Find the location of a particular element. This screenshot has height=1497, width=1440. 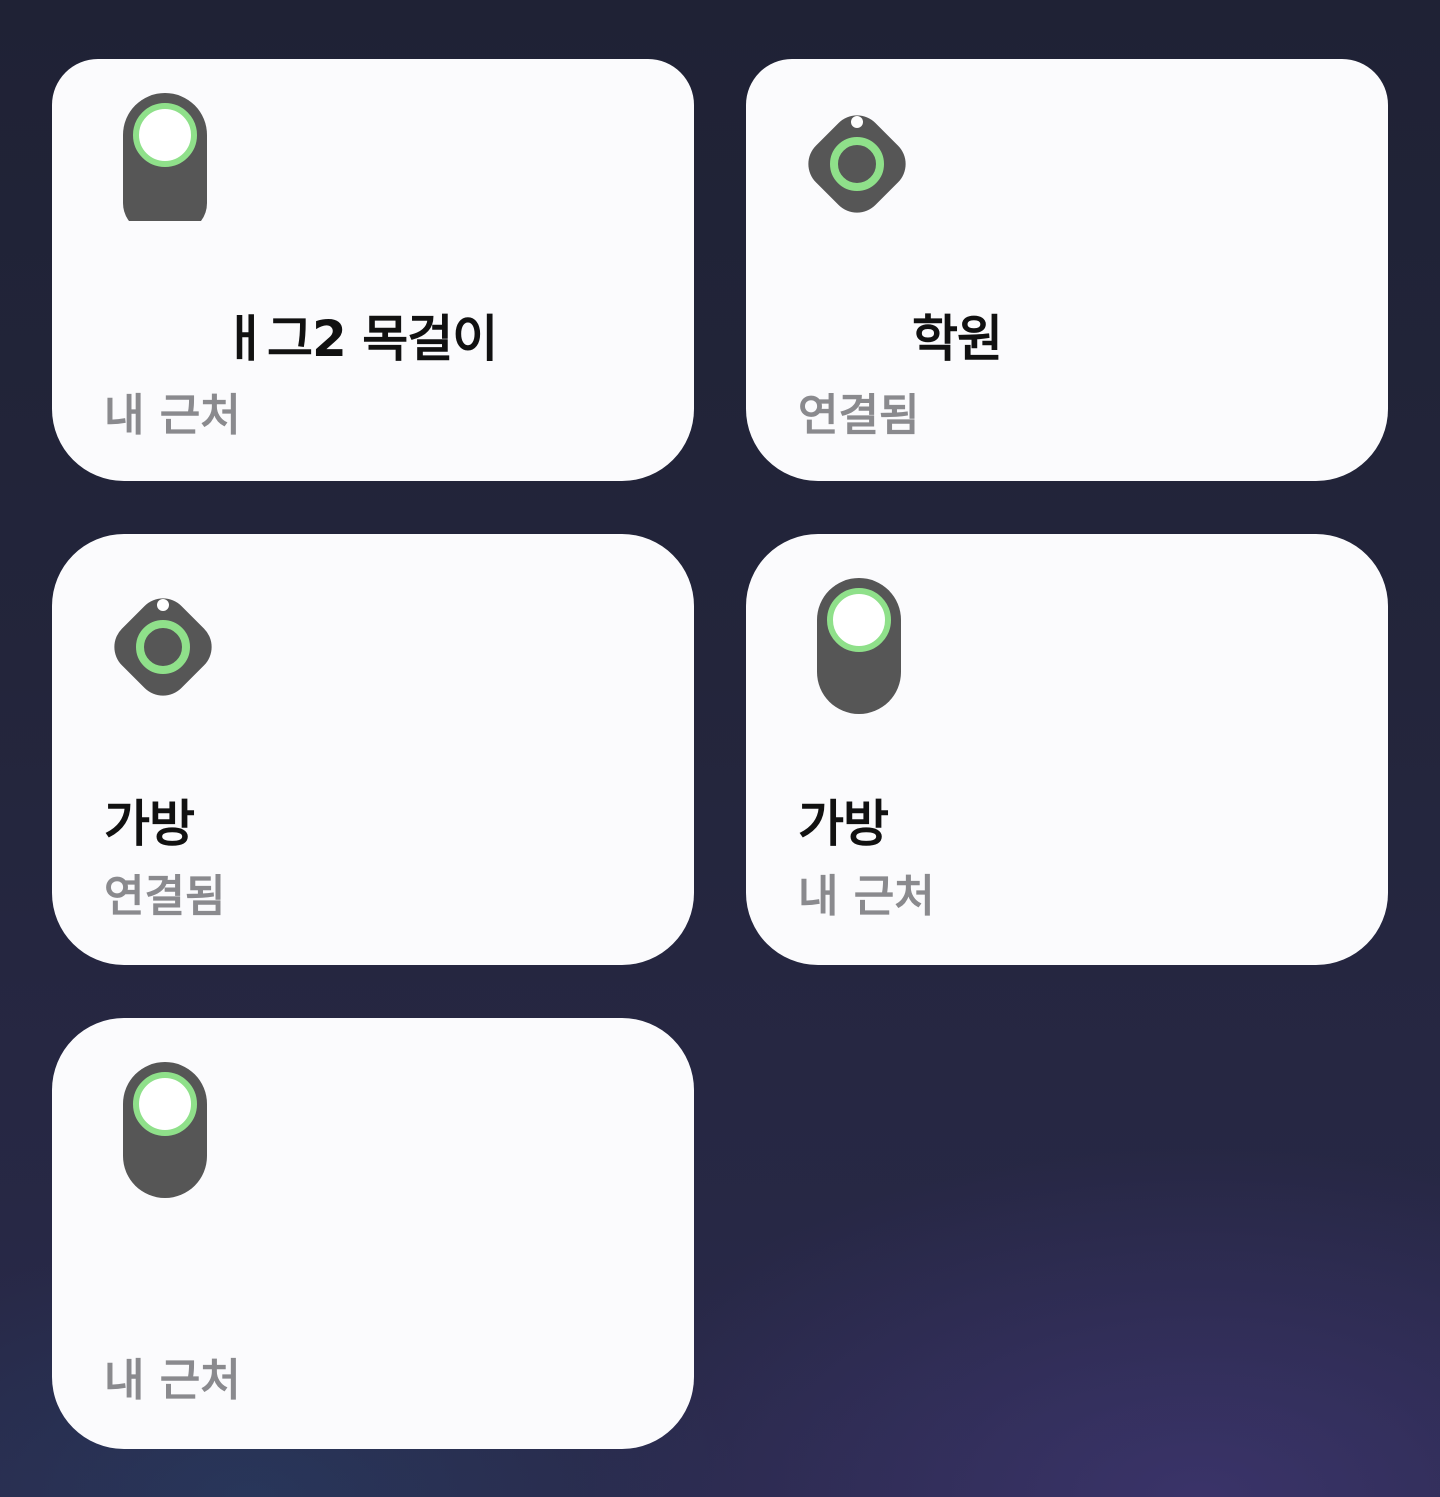

device-name: ㅐ그2 목걸이 is located at coordinates (360, 339).